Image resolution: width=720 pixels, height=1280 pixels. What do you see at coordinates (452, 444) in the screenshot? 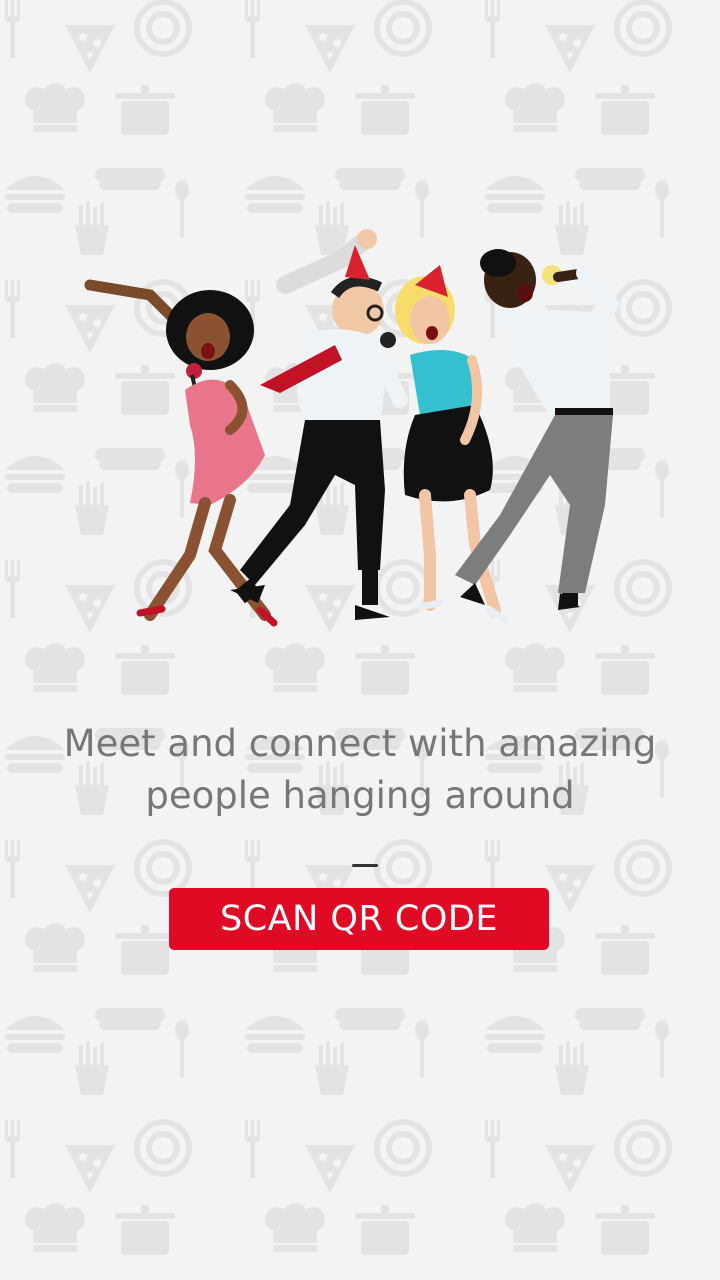
I see `dancer-woman-teal-top` at bounding box center [452, 444].